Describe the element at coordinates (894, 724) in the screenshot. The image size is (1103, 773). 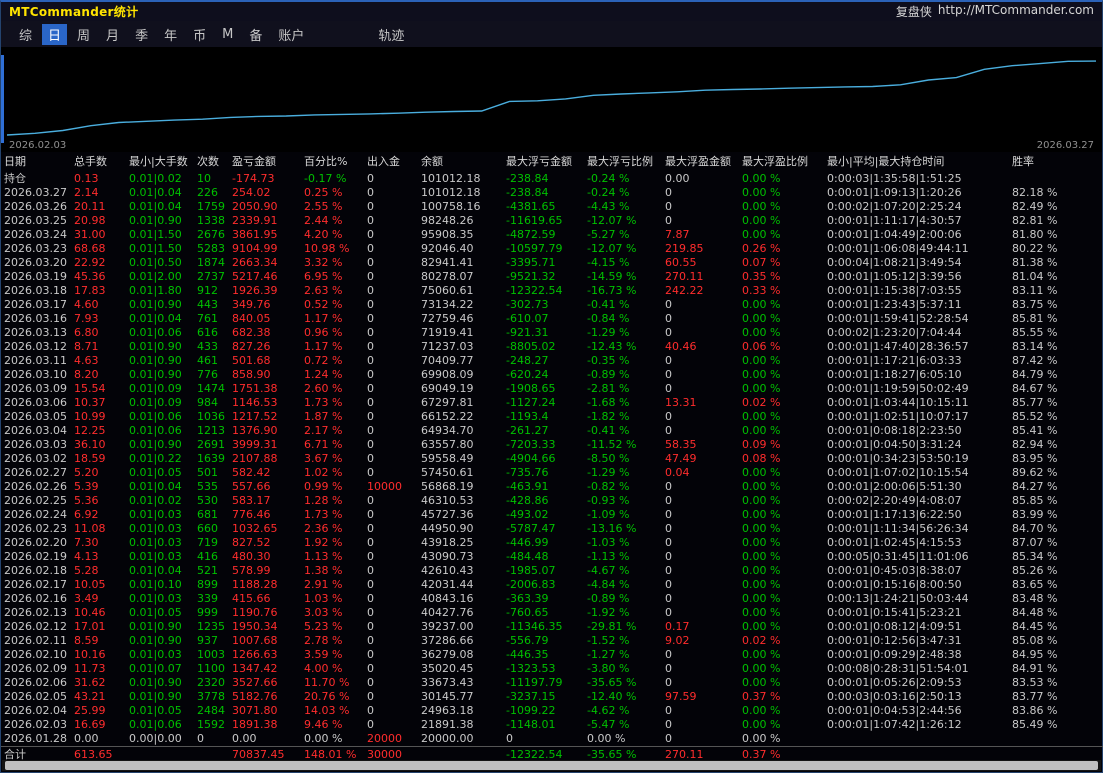
I see `table-cell: 0:00:01|1:07:42|1:26:12` at that location.